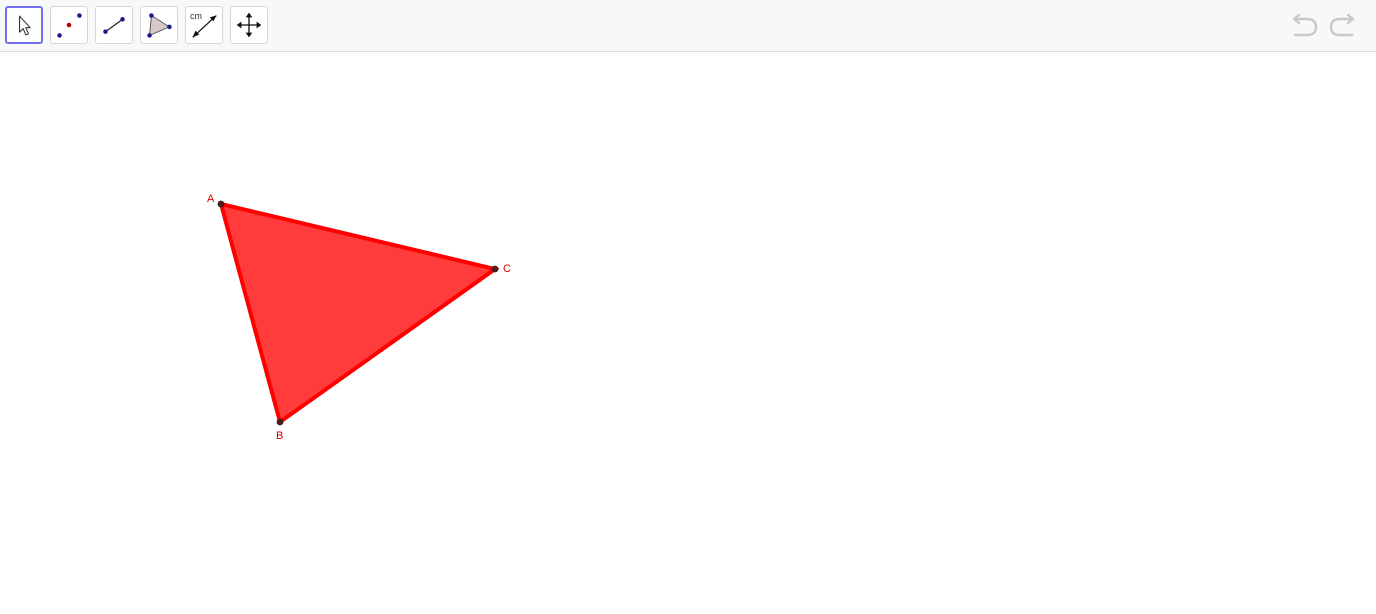  I want to click on point-c, so click(495, 269).